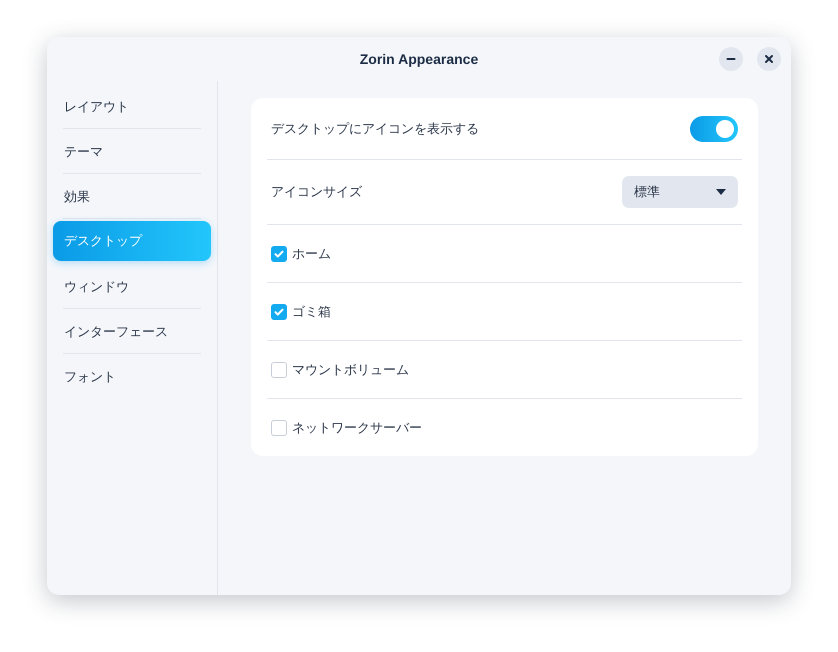 The height and width of the screenshot is (652, 838). Describe the element at coordinates (350, 370) in the screenshot. I see `checkbox-label: マウントボリューム` at that location.